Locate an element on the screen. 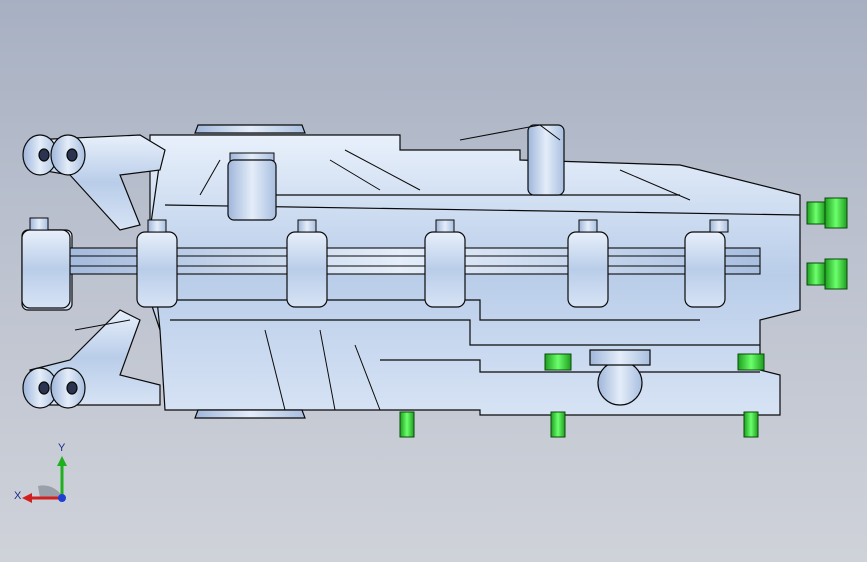  y-axis-label: Y is located at coordinates (62, 448).